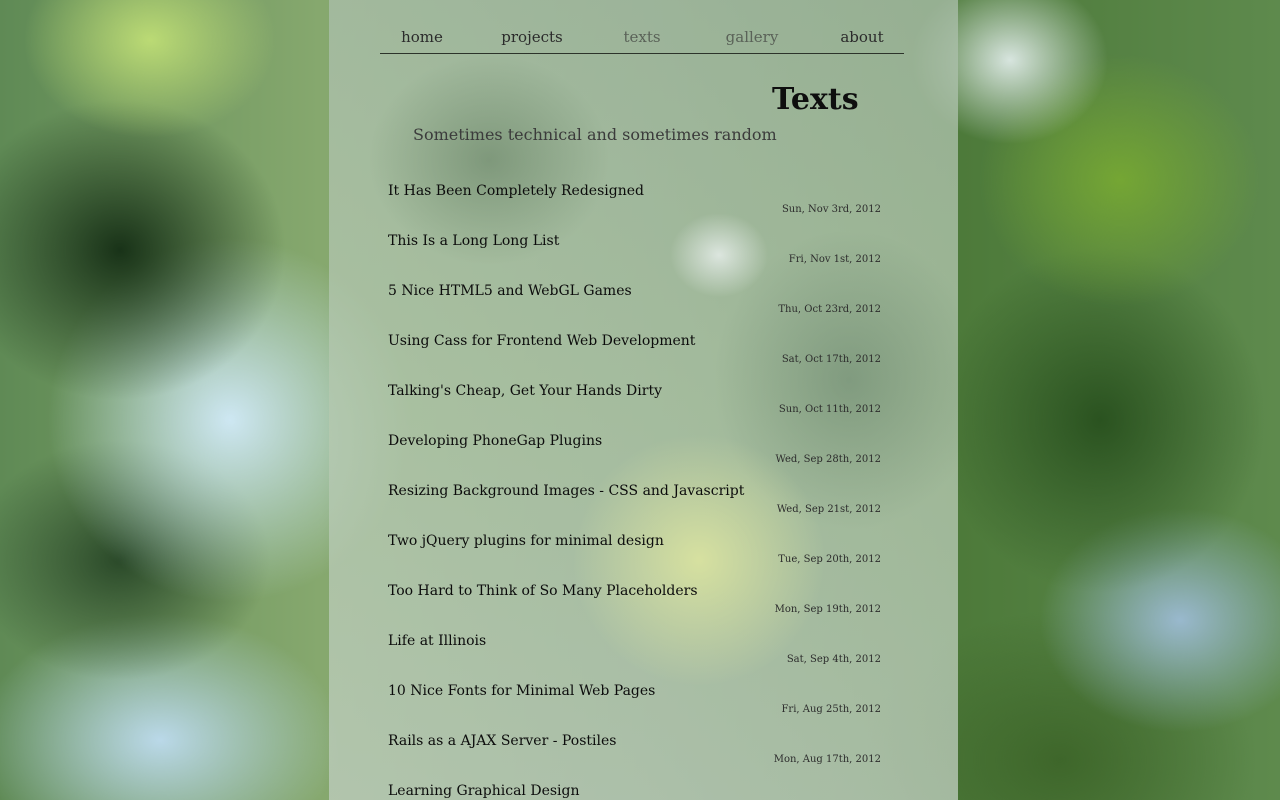 The image size is (1280, 800). What do you see at coordinates (829, 409) in the screenshot?
I see `post-date: Sun, Oct 11th, 2012` at bounding box center [829, 409].